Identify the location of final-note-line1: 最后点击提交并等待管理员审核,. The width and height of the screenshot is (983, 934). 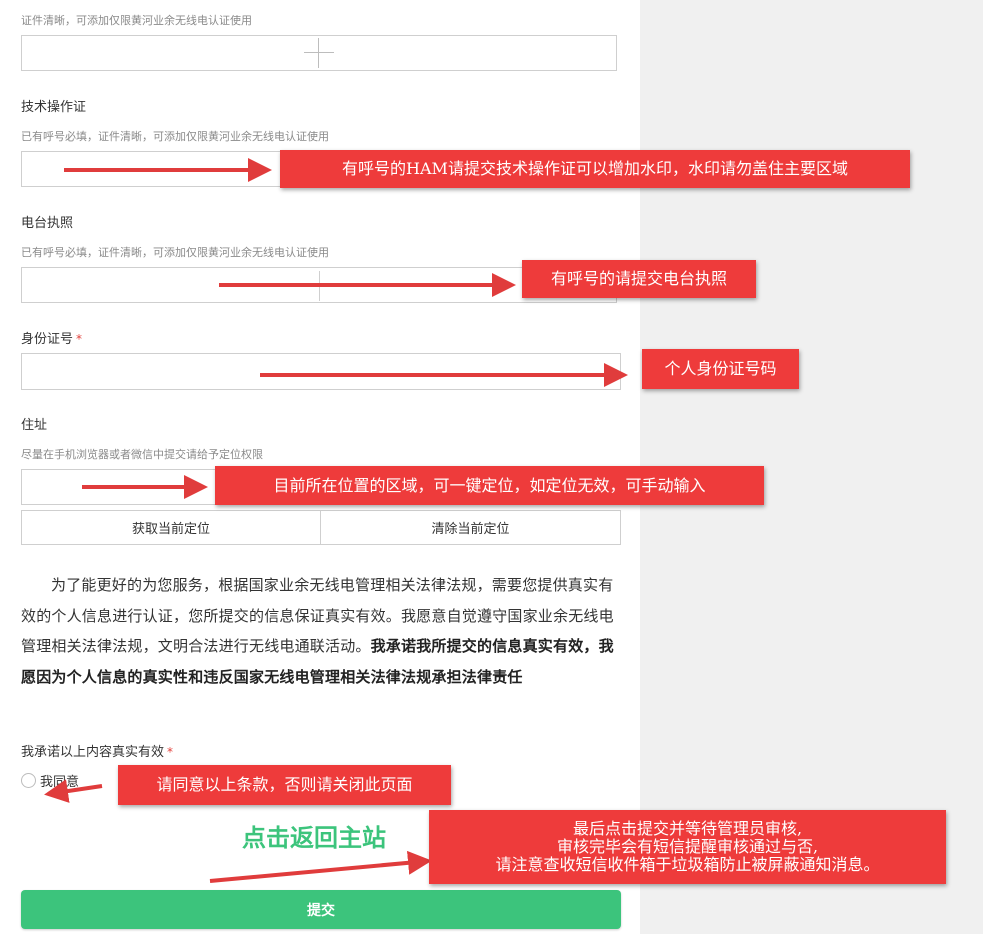
(687, 828).